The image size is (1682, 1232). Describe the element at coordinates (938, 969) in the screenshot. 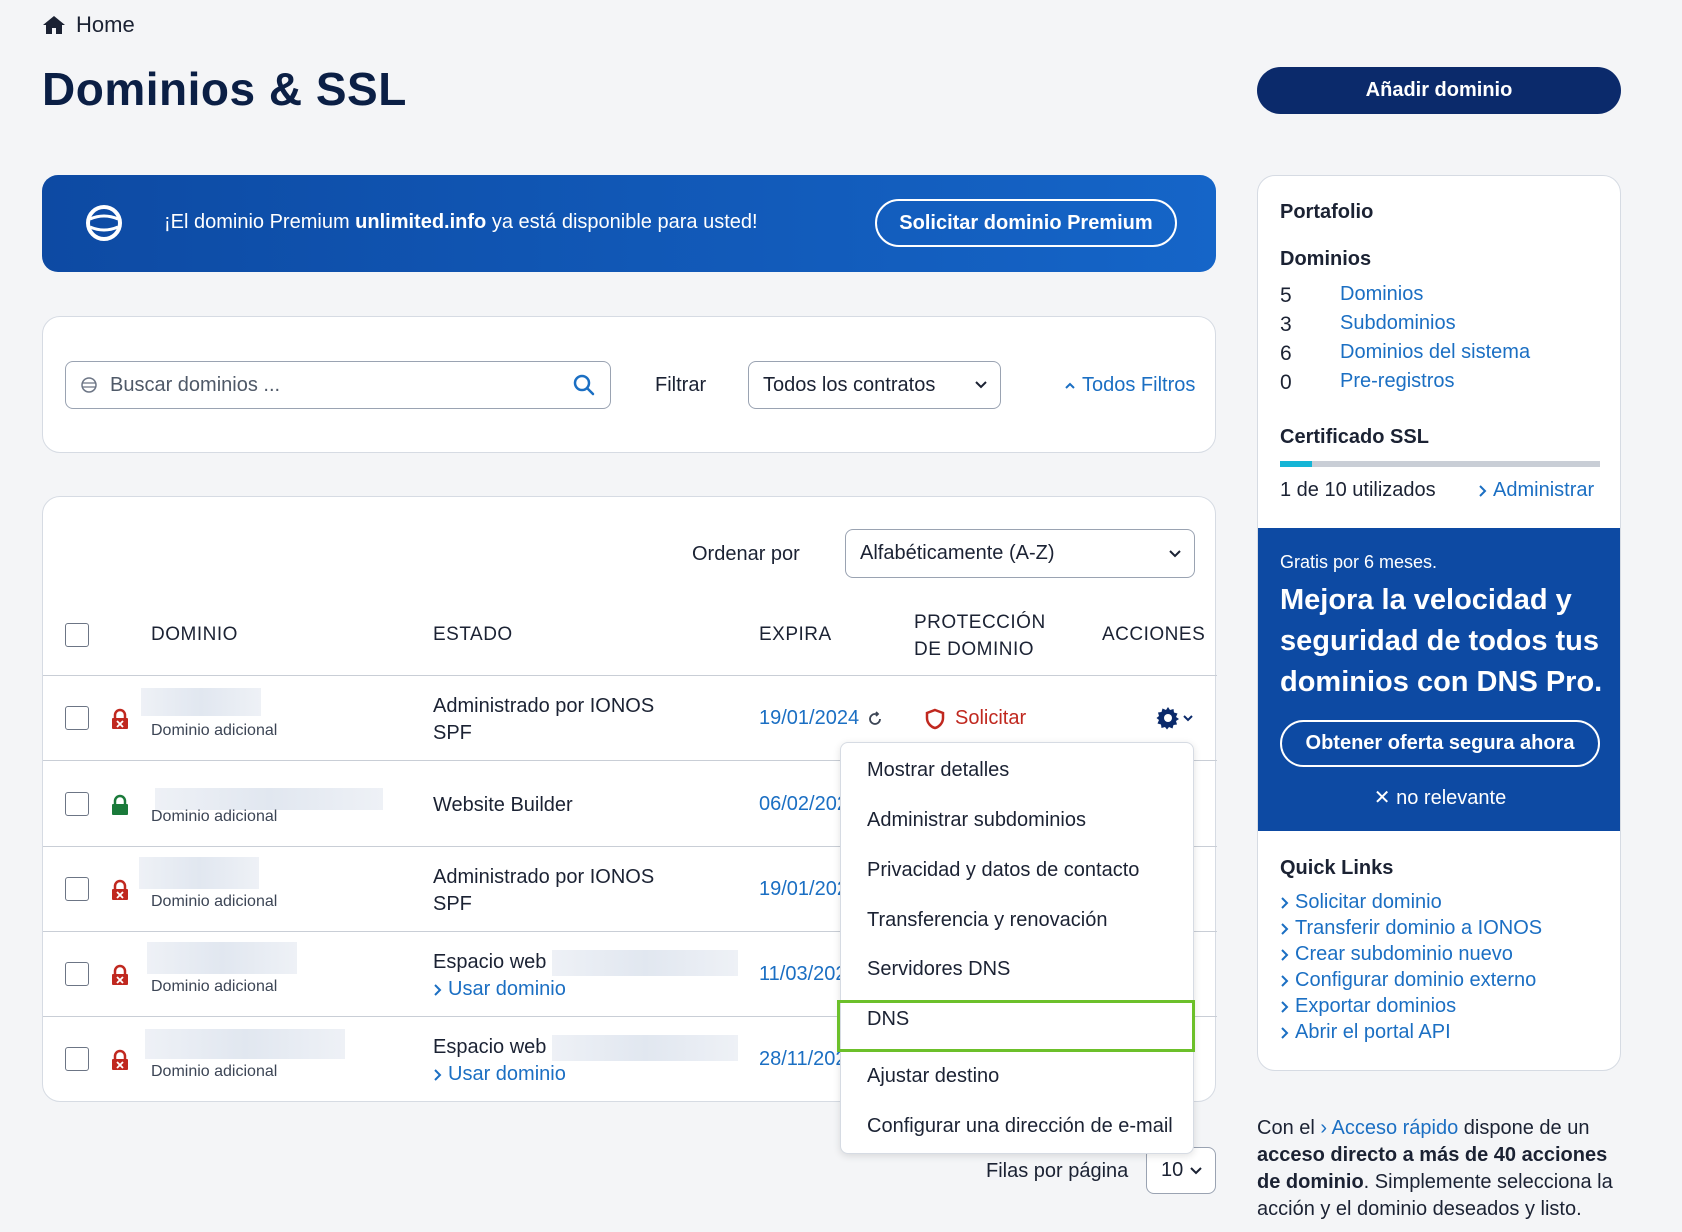

I see `menu-item-dns-servers: Servidores DNS` at that location.